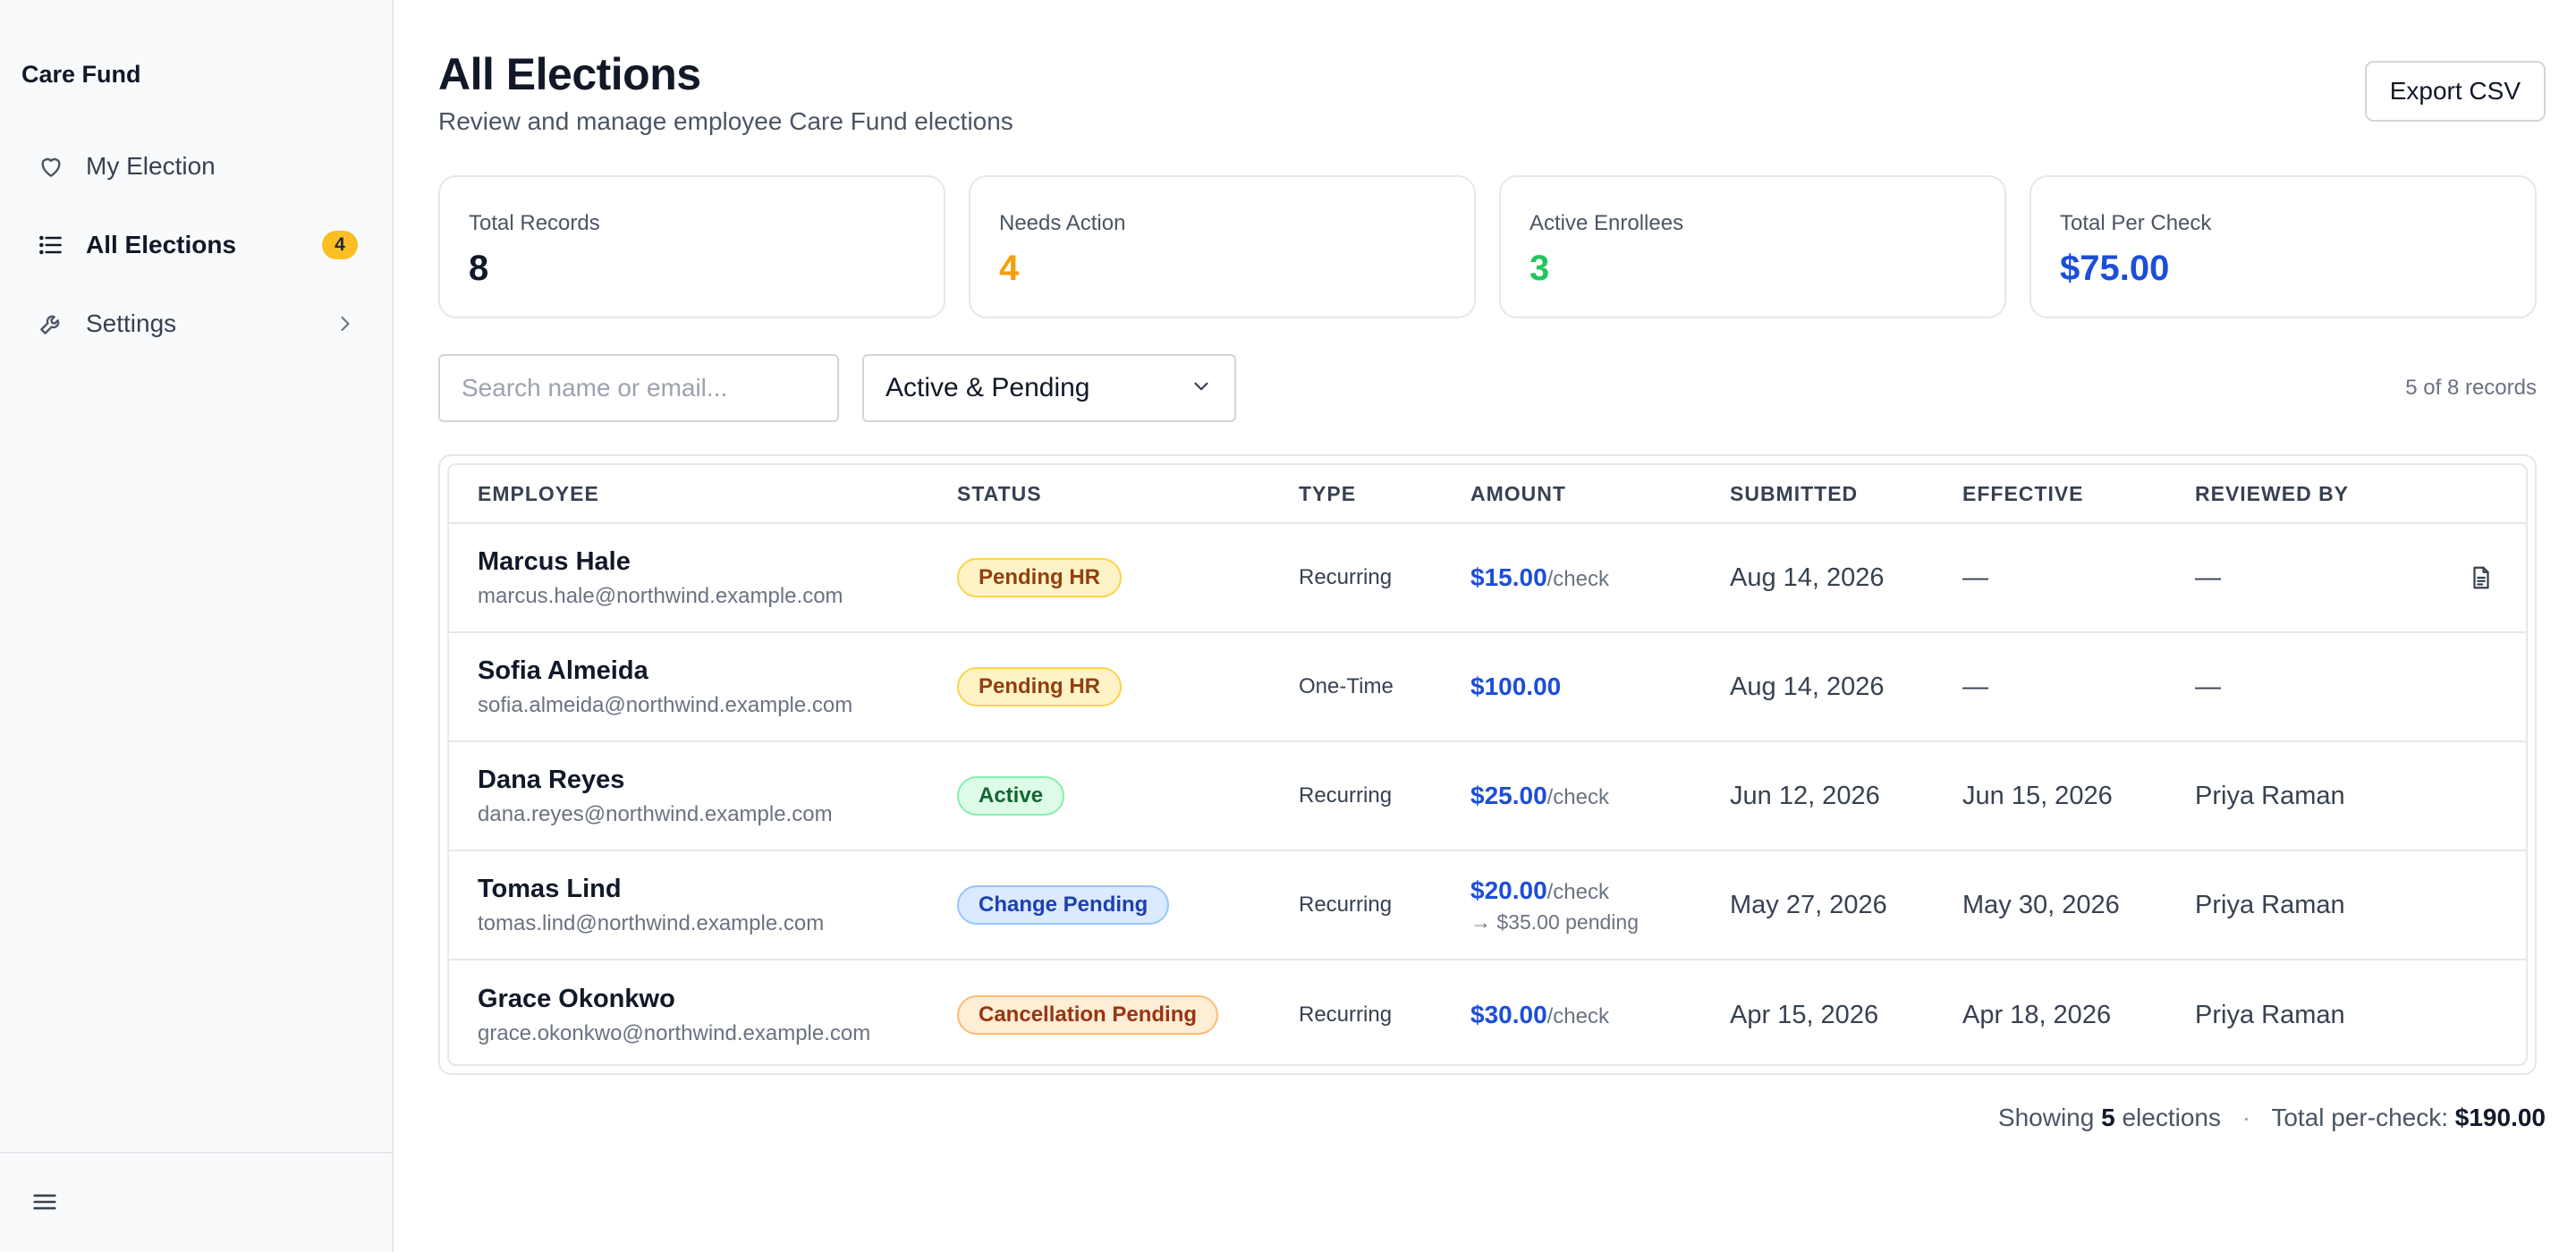 The height and width of the screenshot is (1252, 2576). I want to click on amount-cell: $100.00, so click(1600, 687).